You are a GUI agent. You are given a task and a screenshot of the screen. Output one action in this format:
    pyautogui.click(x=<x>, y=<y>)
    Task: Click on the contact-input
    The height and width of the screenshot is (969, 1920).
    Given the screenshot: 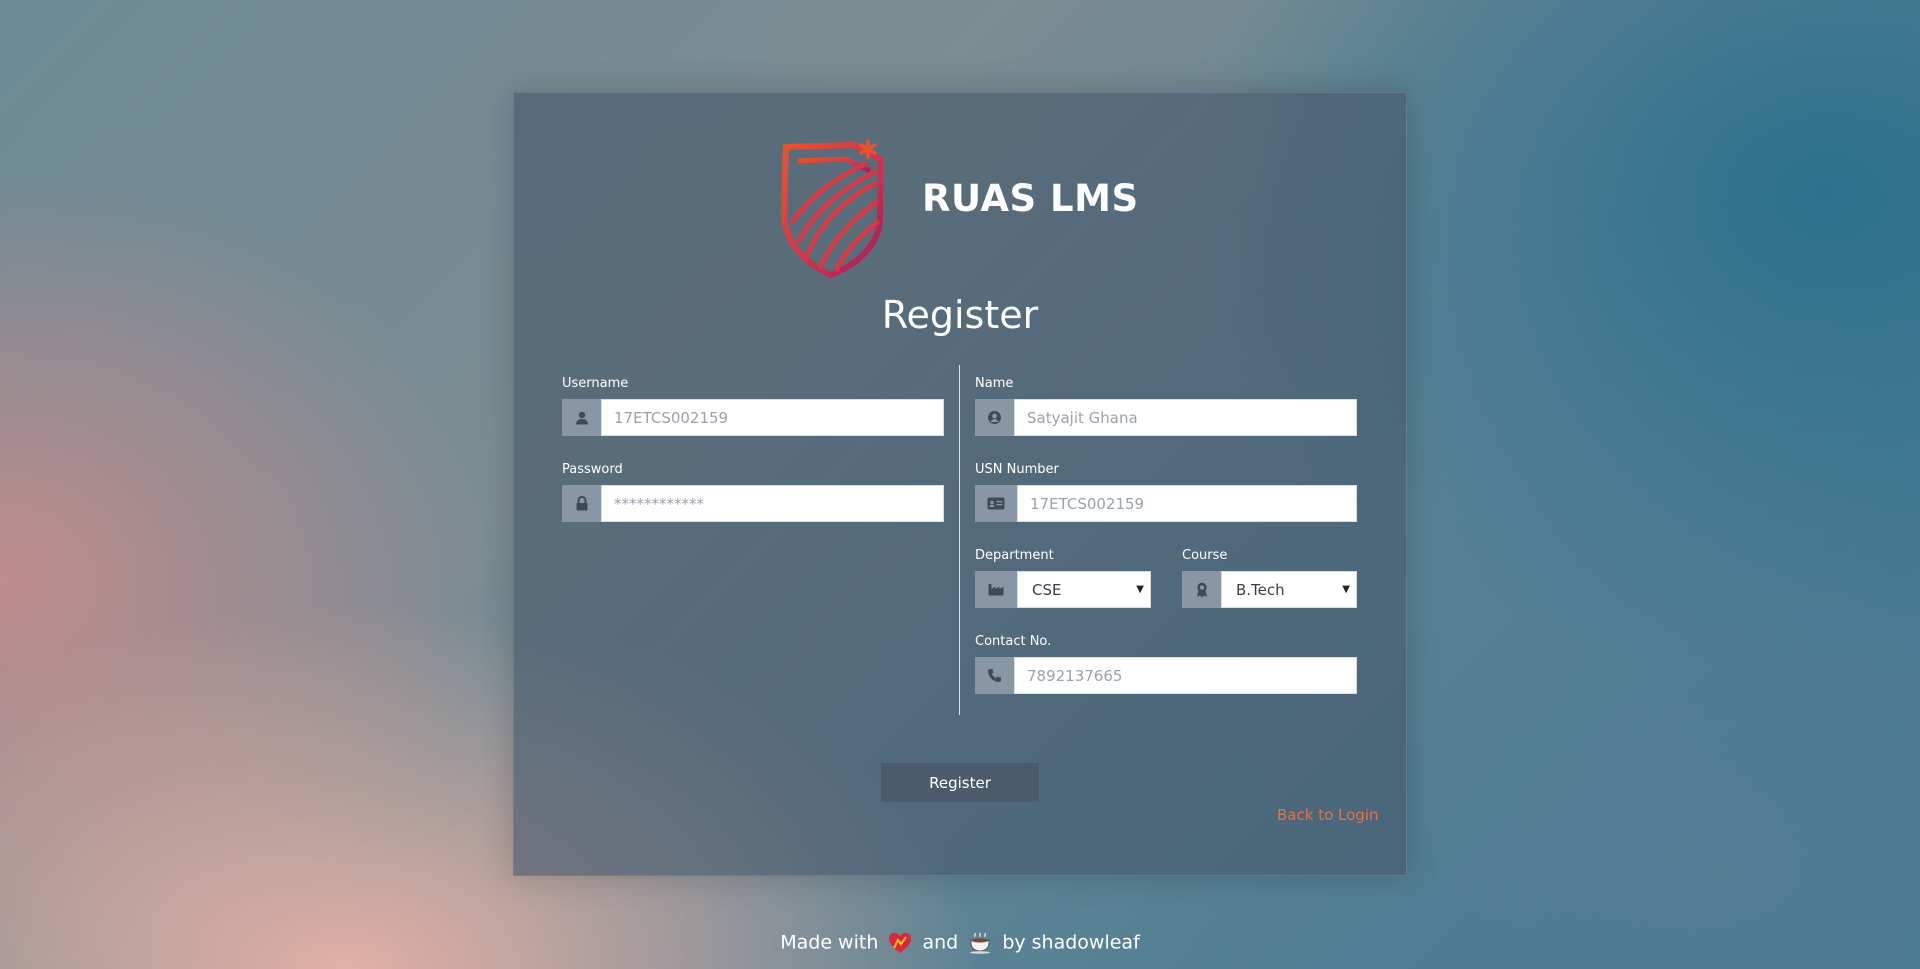 What is the action you would take?
    pyautogui.click(x=1185, y=675)
    